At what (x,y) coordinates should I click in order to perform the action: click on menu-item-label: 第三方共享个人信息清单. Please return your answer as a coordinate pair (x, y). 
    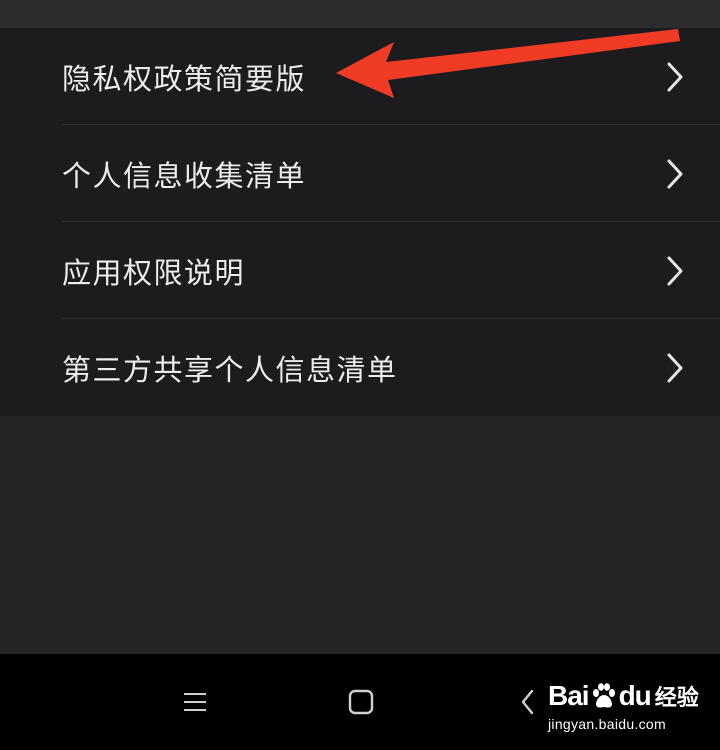
    Looking at the image, I should click on (230, 369).